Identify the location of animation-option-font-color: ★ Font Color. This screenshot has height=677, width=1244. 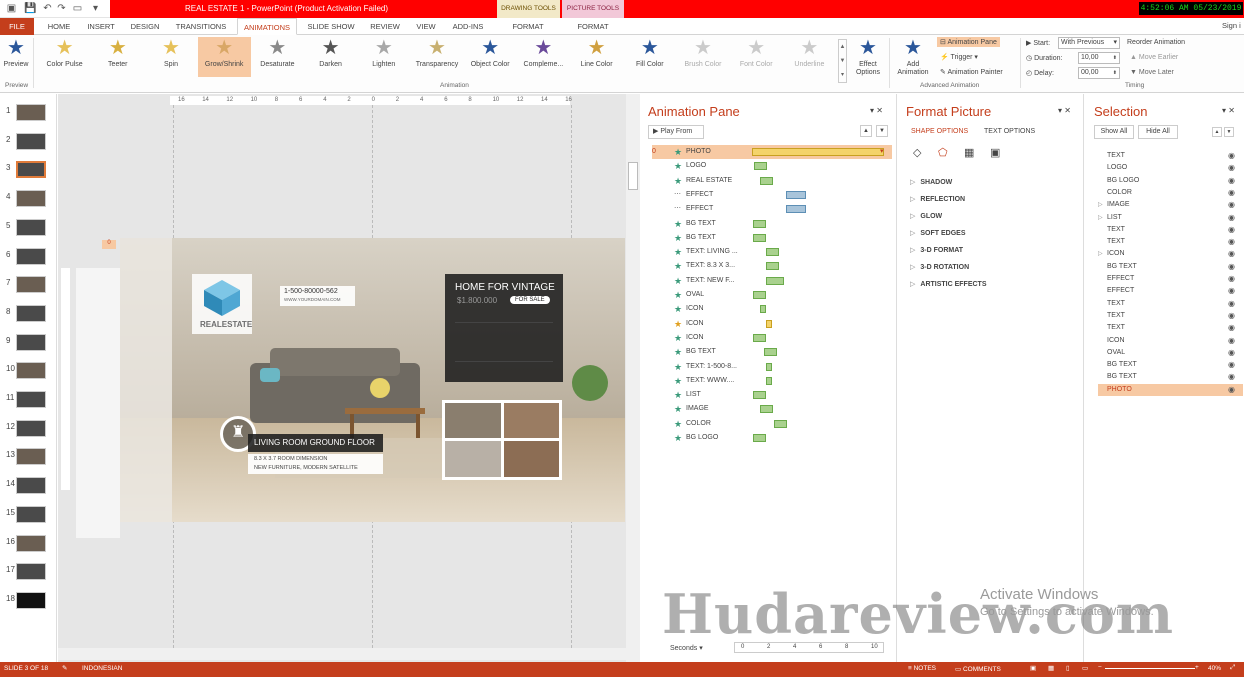
(756, 57).